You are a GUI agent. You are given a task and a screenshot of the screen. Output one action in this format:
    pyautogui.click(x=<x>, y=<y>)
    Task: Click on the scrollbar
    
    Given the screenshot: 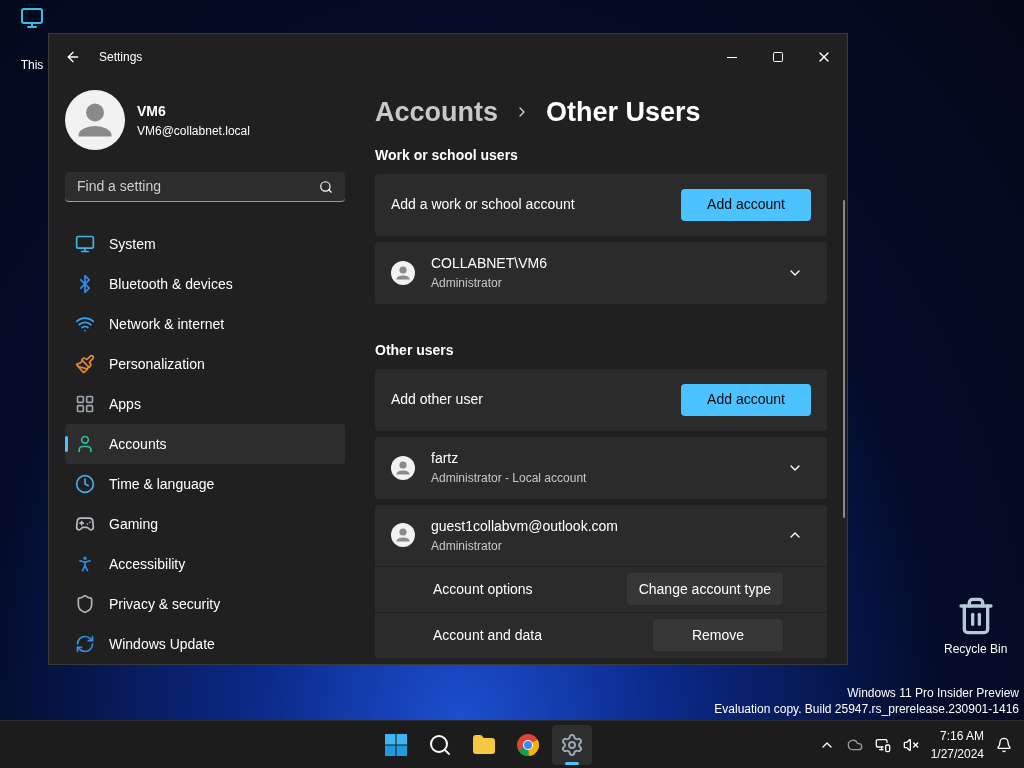 What is the action you would take?
    pyautogui.click(x=844, y=359)
    